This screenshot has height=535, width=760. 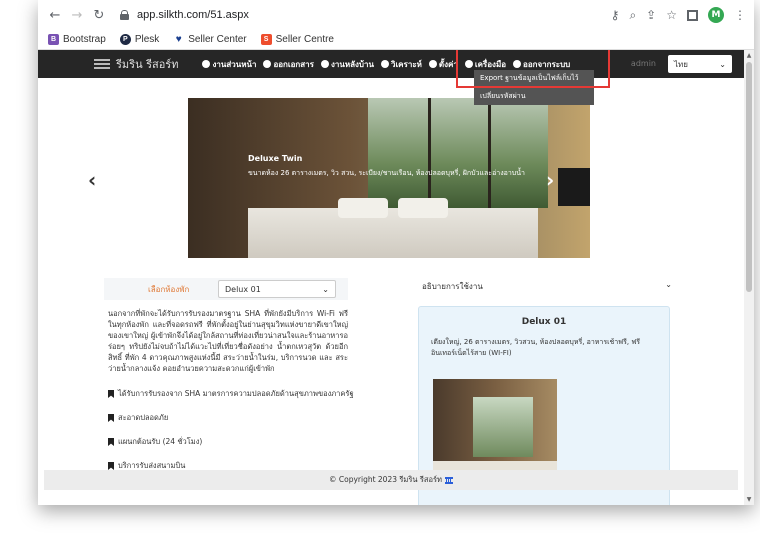 I want to click on share-icon: ⇪, so click(x=651, y=15).